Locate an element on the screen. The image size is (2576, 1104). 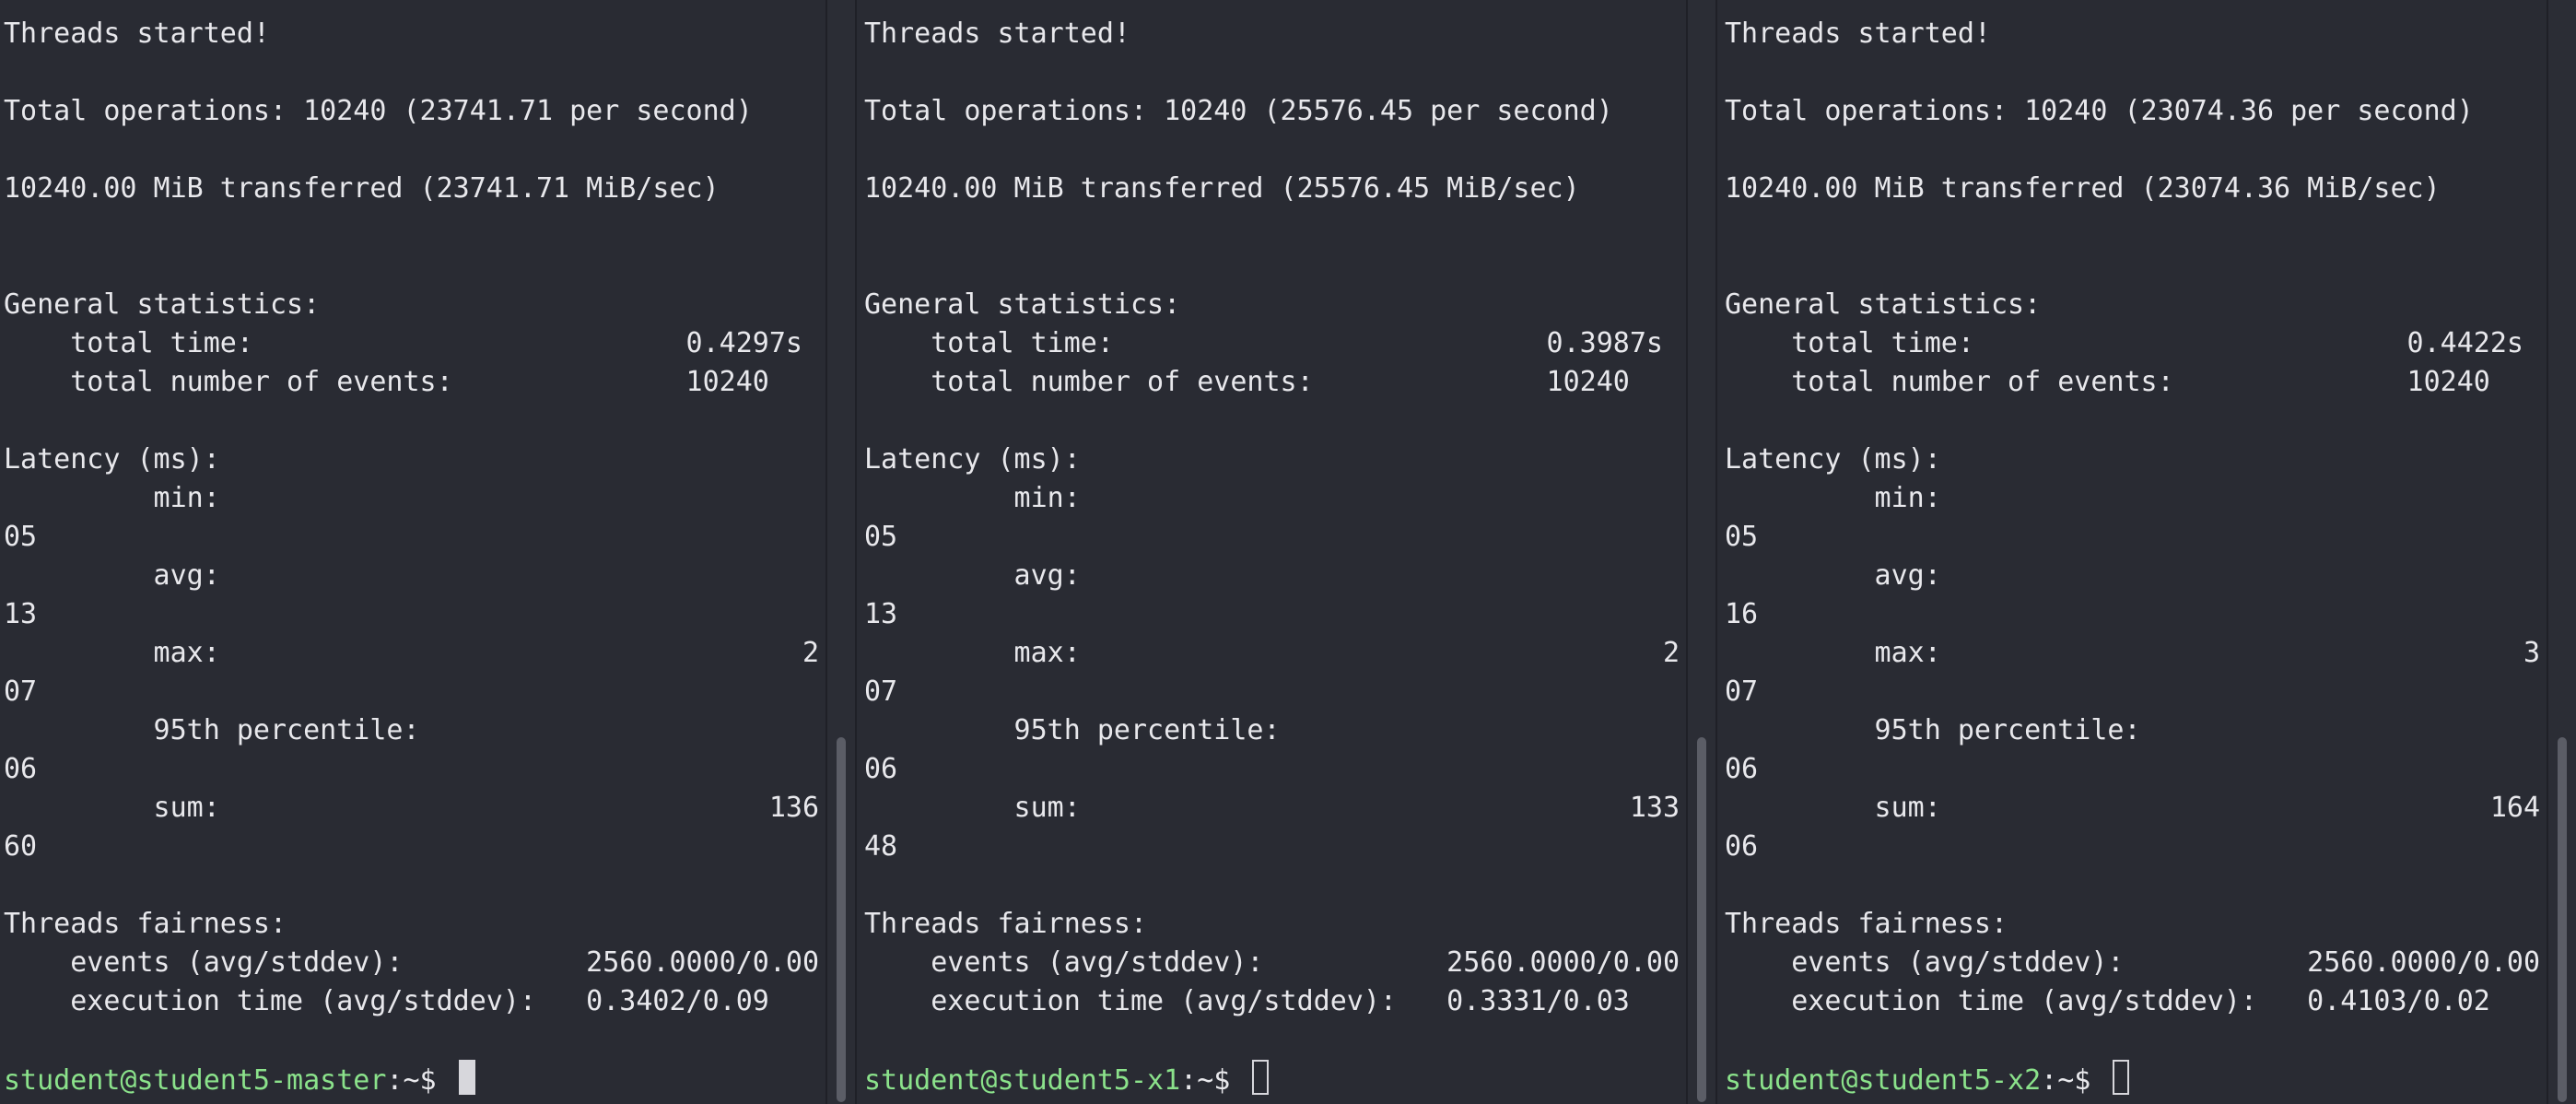
total-time-line: total time: 0.3987s is located at coordinates (1264, 343).